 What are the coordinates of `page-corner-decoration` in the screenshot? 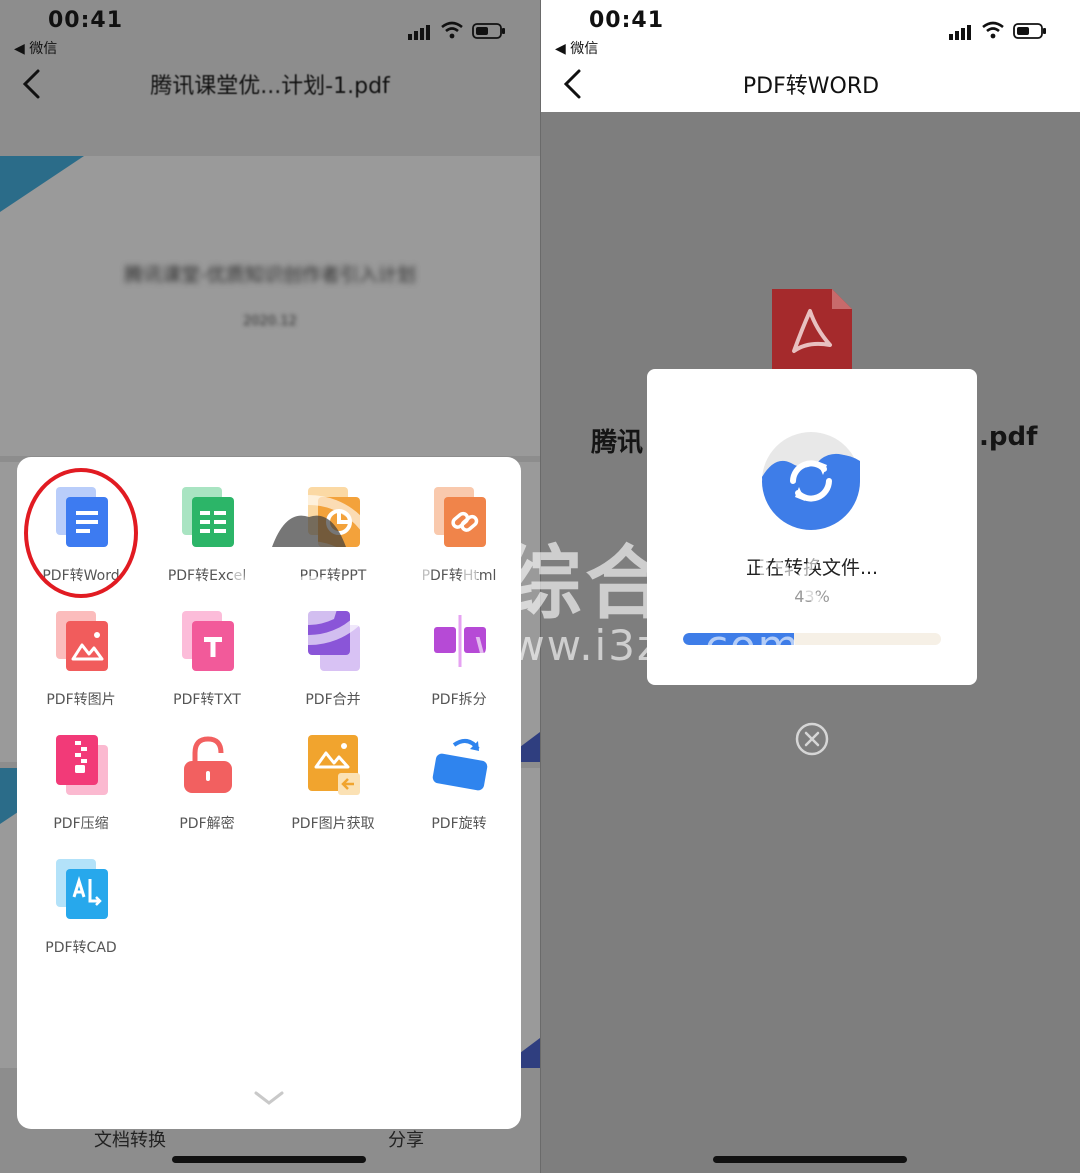 It's located at (42, 184).